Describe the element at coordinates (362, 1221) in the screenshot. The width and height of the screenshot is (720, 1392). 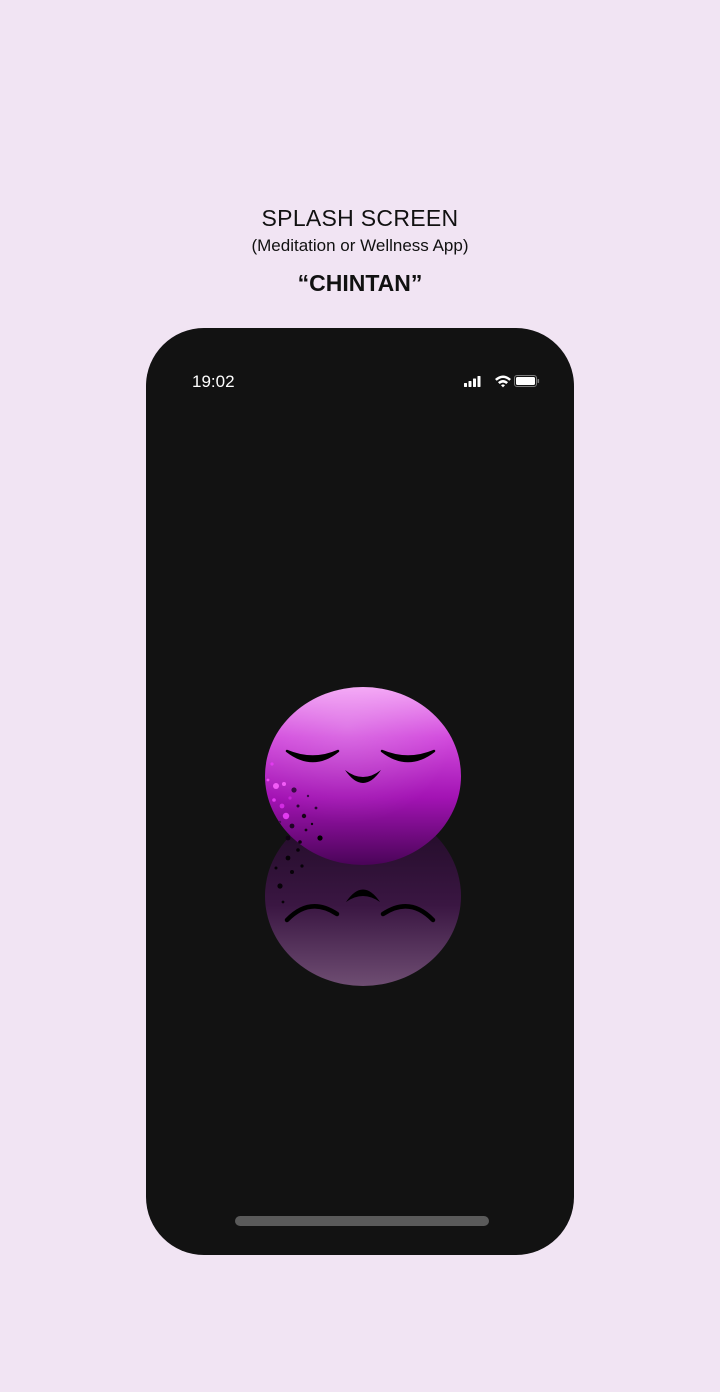
I see `home-indicator` at that location.